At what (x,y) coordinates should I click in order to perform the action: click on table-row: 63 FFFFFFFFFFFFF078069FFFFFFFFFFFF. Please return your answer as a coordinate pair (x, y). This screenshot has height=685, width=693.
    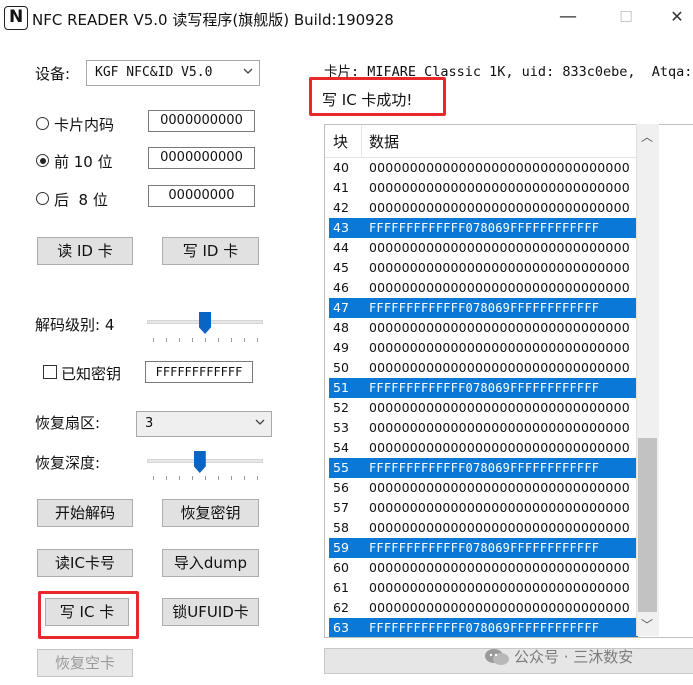
    Looking at the image, I should click on (483, 627).